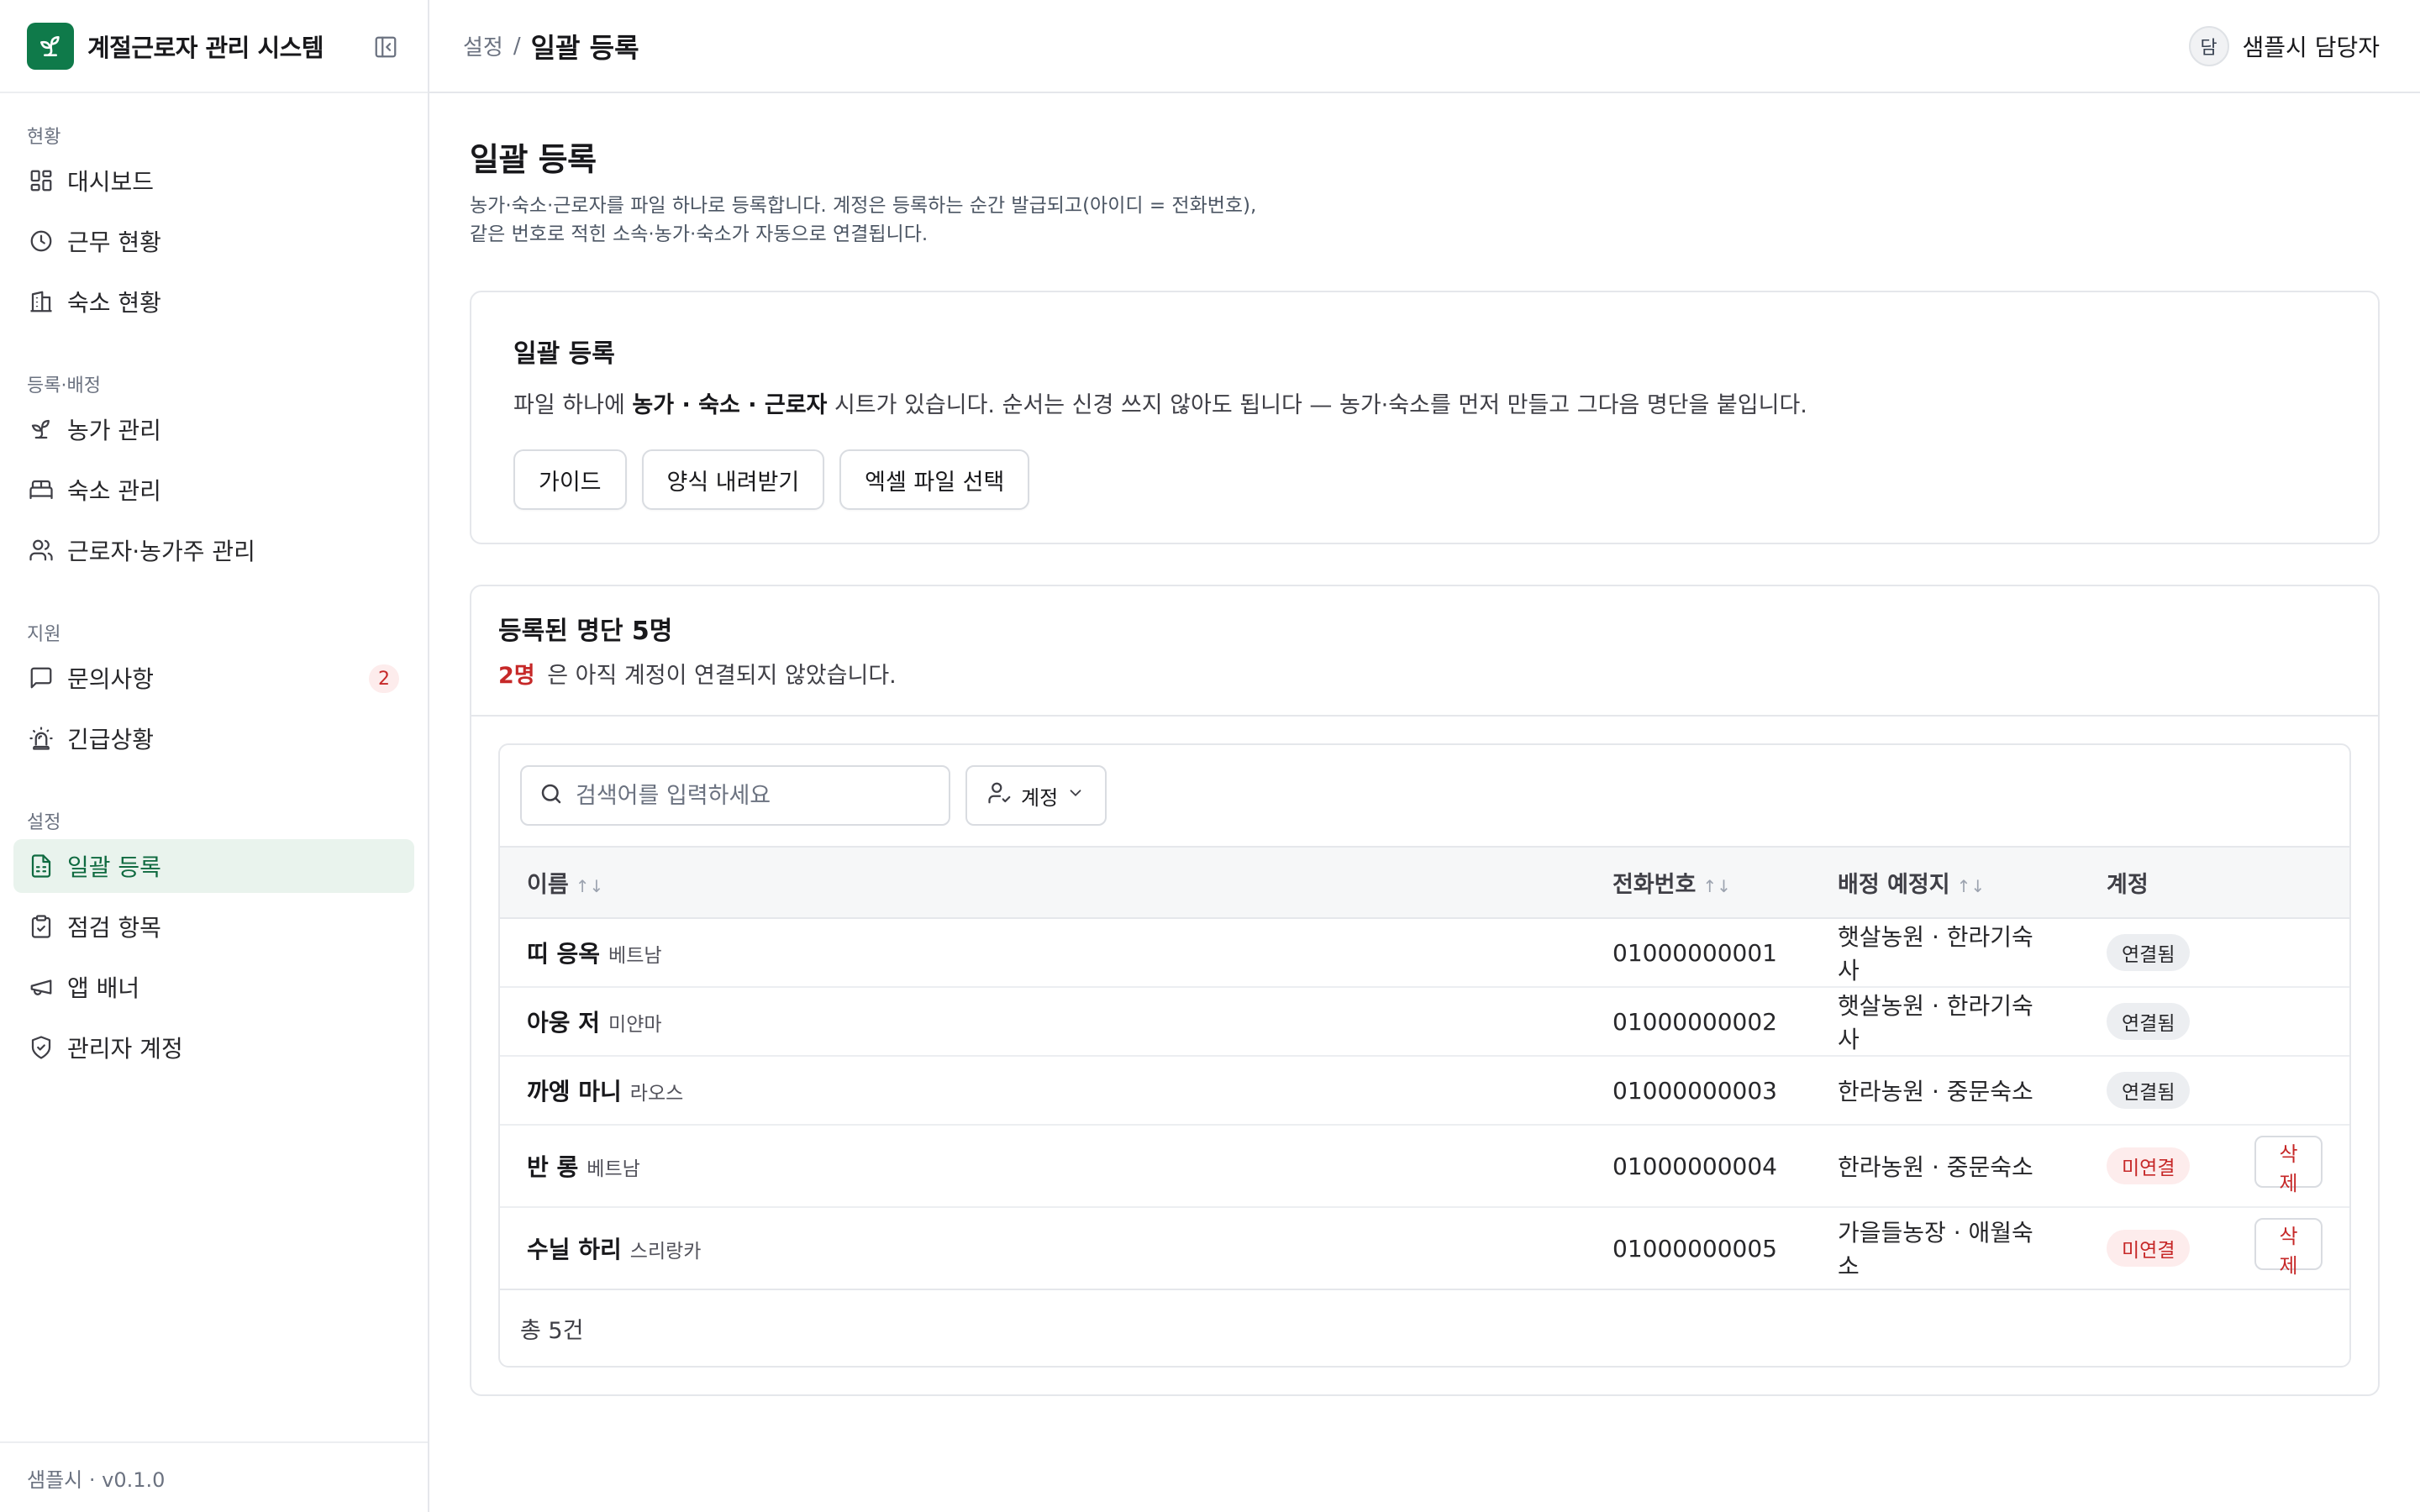  What do you see at coordinates (1654, 885) in the screenshot?
I see `column-header-label: 전화번호` at bounding box center [1654, 885].